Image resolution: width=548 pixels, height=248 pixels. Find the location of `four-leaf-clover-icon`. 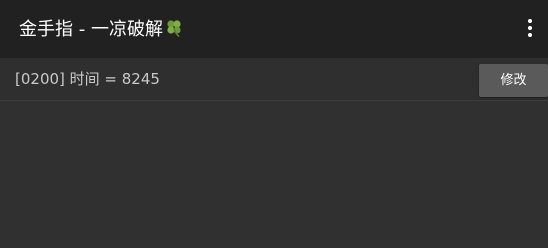

four-leaf-clover-icon is located at coordinates (174, 29).